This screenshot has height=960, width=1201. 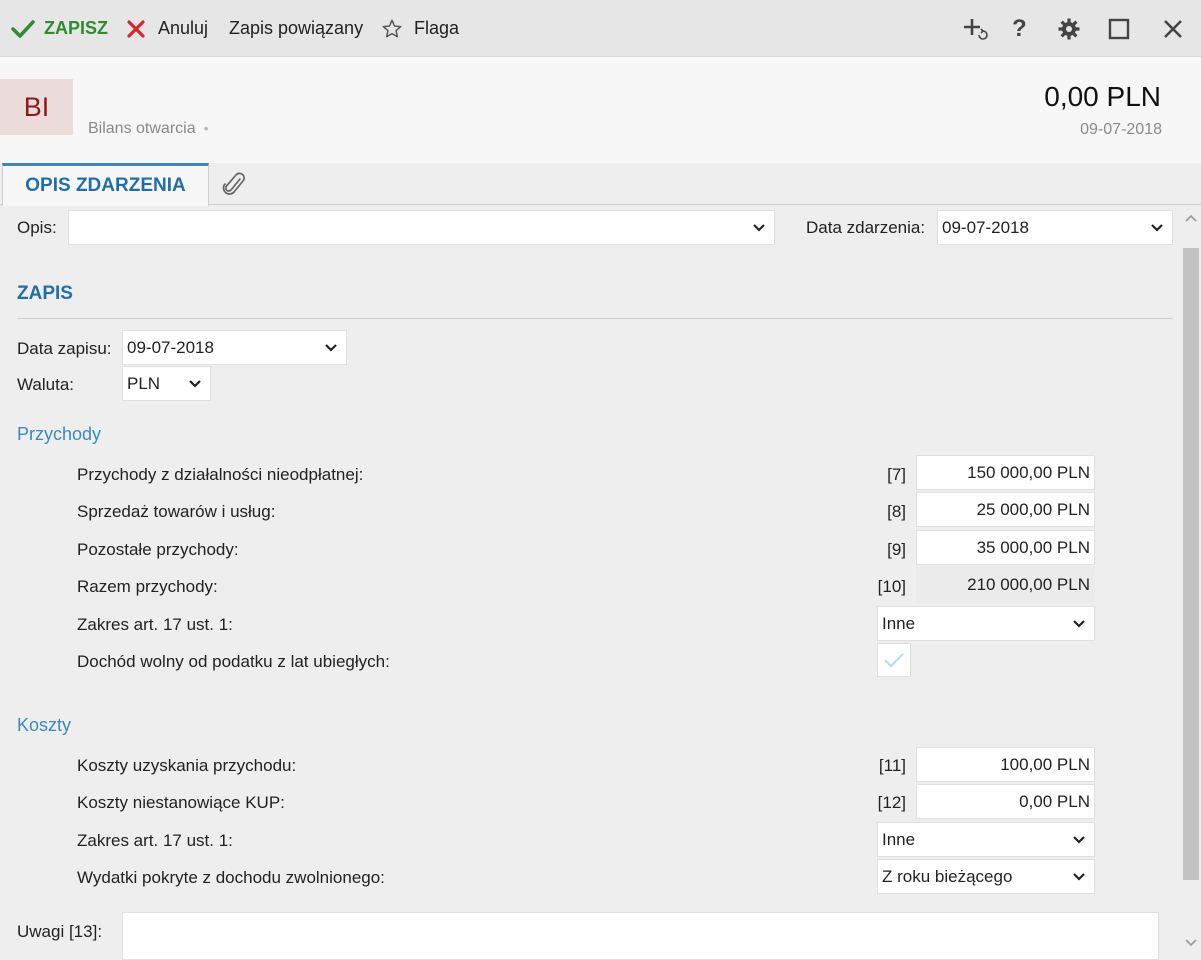 I want to click on document-subtitle: Bilans otwarcia •, so click(x=148, y=129).